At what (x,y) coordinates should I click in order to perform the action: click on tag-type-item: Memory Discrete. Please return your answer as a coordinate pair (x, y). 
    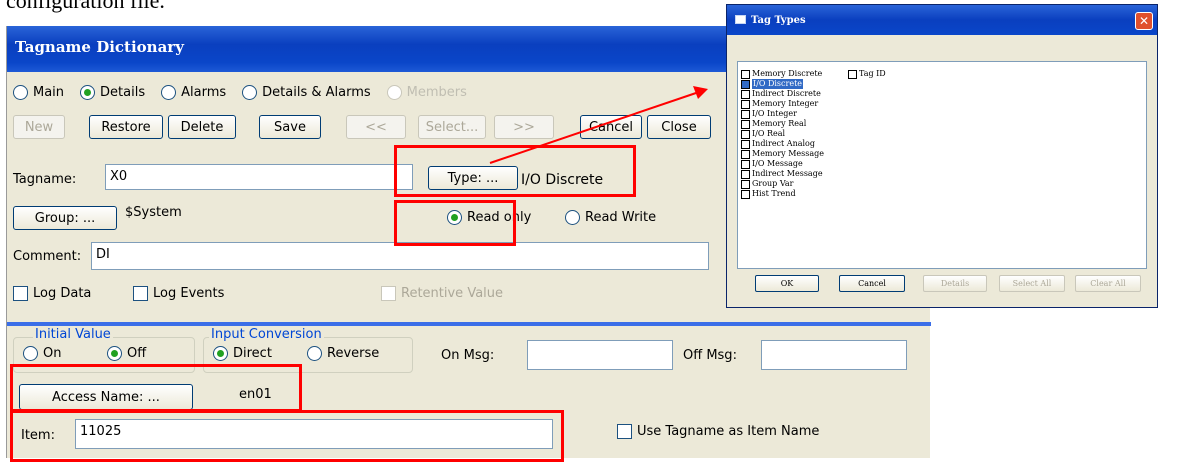
    Looking at the image, I should click on (781, 74).